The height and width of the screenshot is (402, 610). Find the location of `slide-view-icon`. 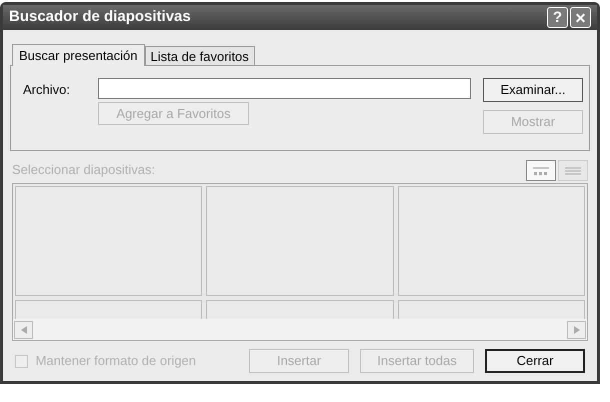

slide-view-icon is located at coordinates (541, 170).